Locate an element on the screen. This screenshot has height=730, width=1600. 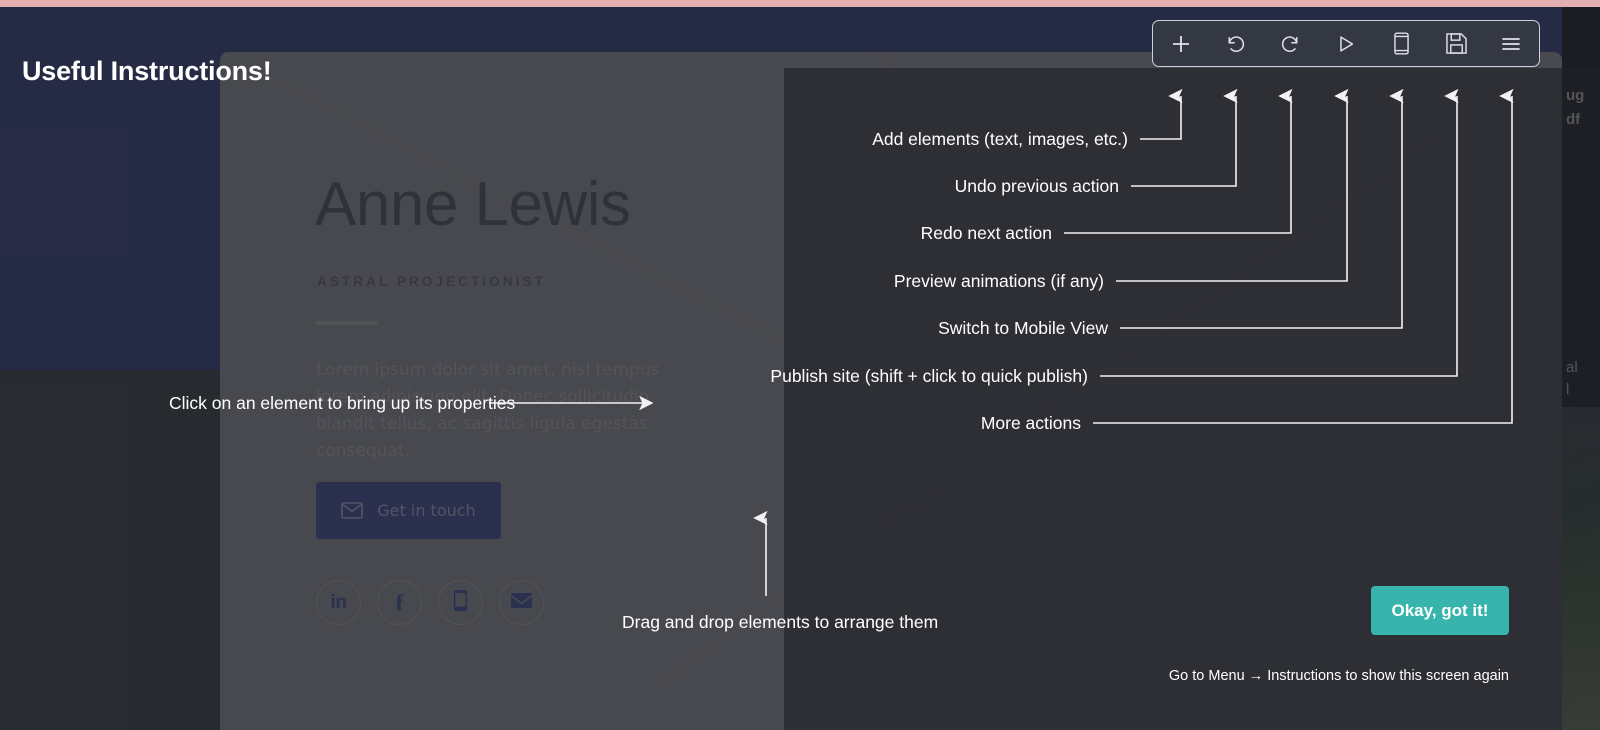
callout-more-actions: More actions is located at coordinates (1030, 423).